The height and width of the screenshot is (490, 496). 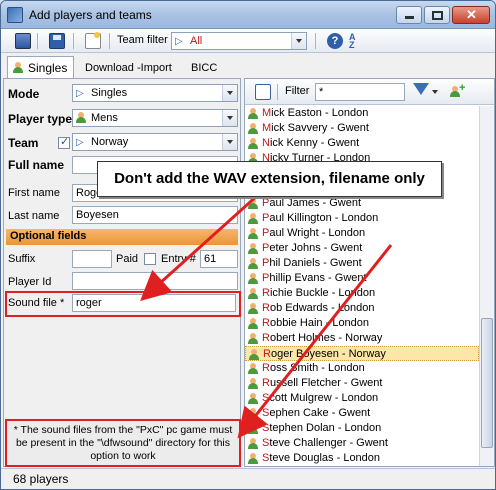 I want to click on player-list-item: Phil Daniels - Gwent, so click(x=362, y=263).